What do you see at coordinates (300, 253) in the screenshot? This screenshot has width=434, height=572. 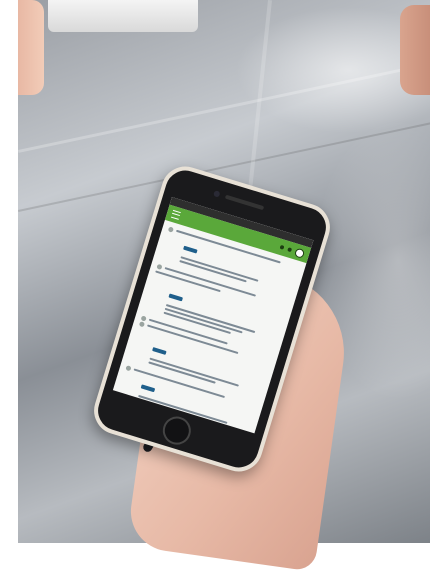 I see `avatar-icon` at bounding box center [300, 253].